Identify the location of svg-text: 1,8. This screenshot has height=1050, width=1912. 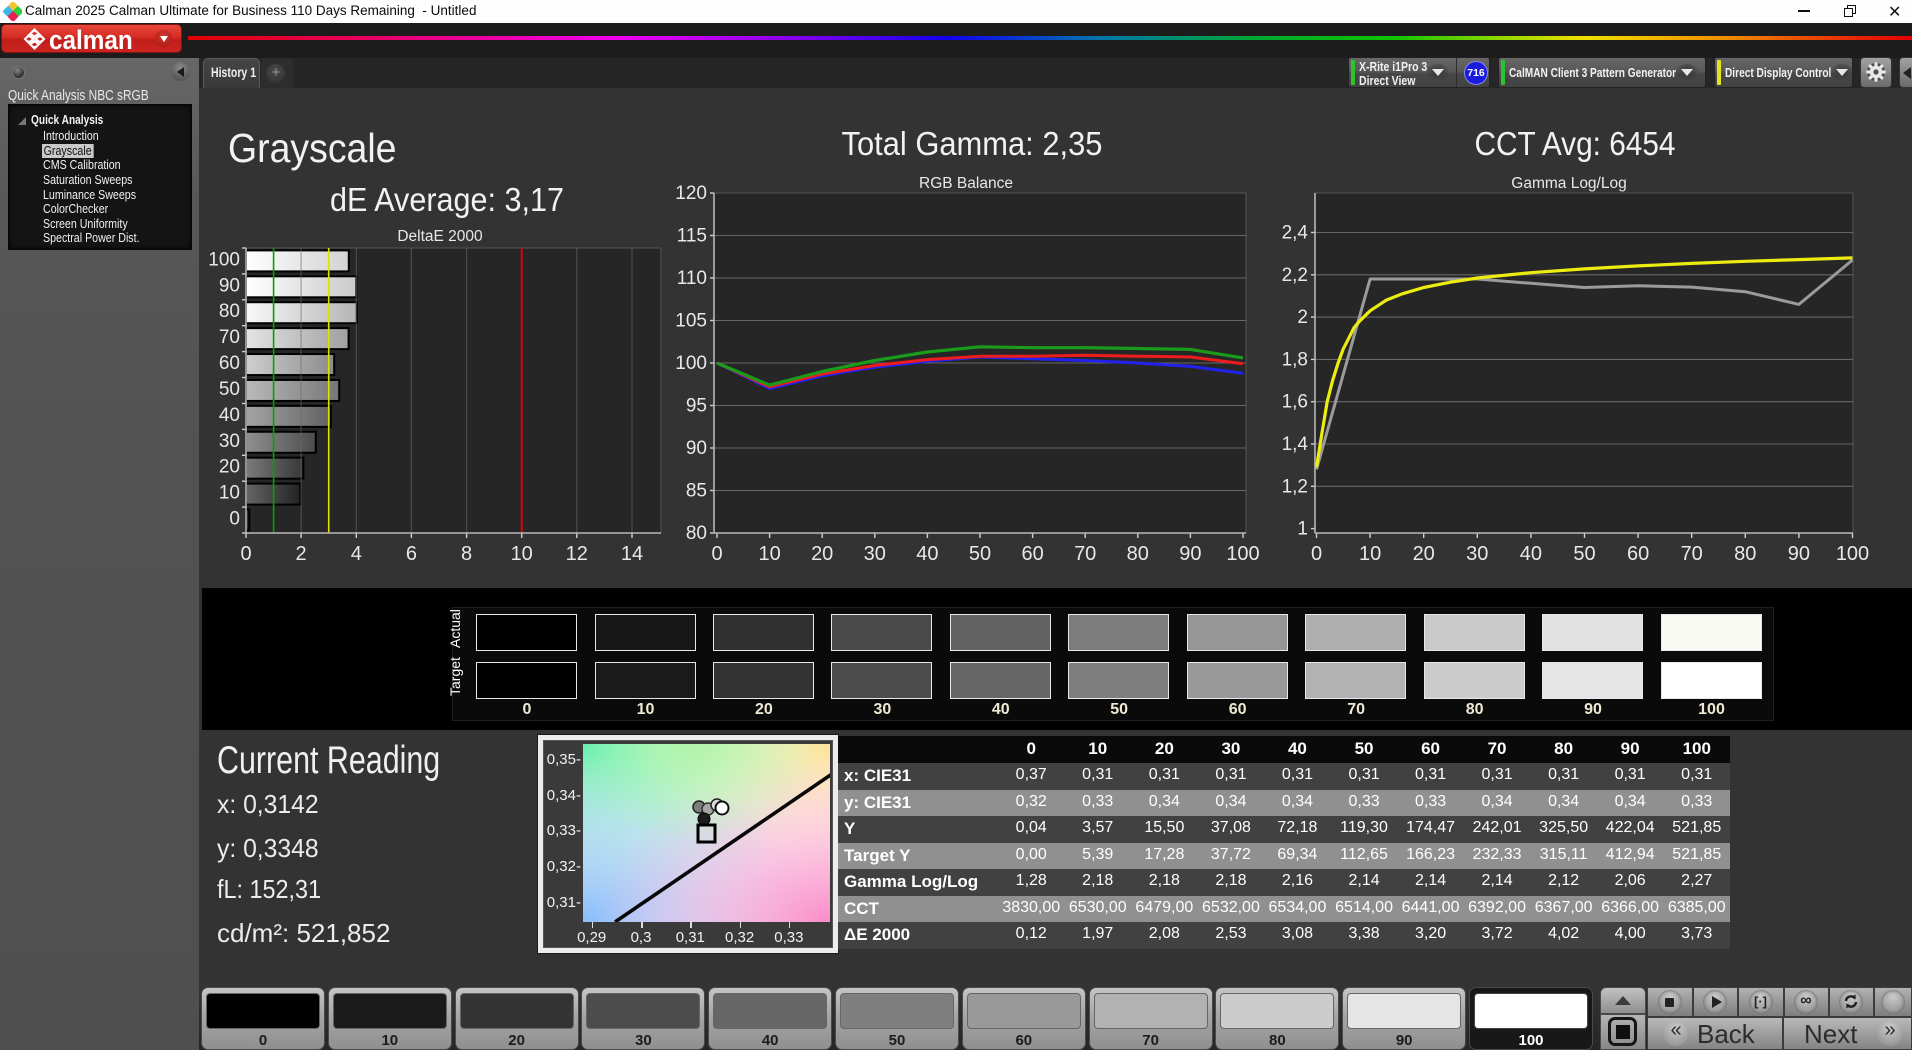
(1295, 359).